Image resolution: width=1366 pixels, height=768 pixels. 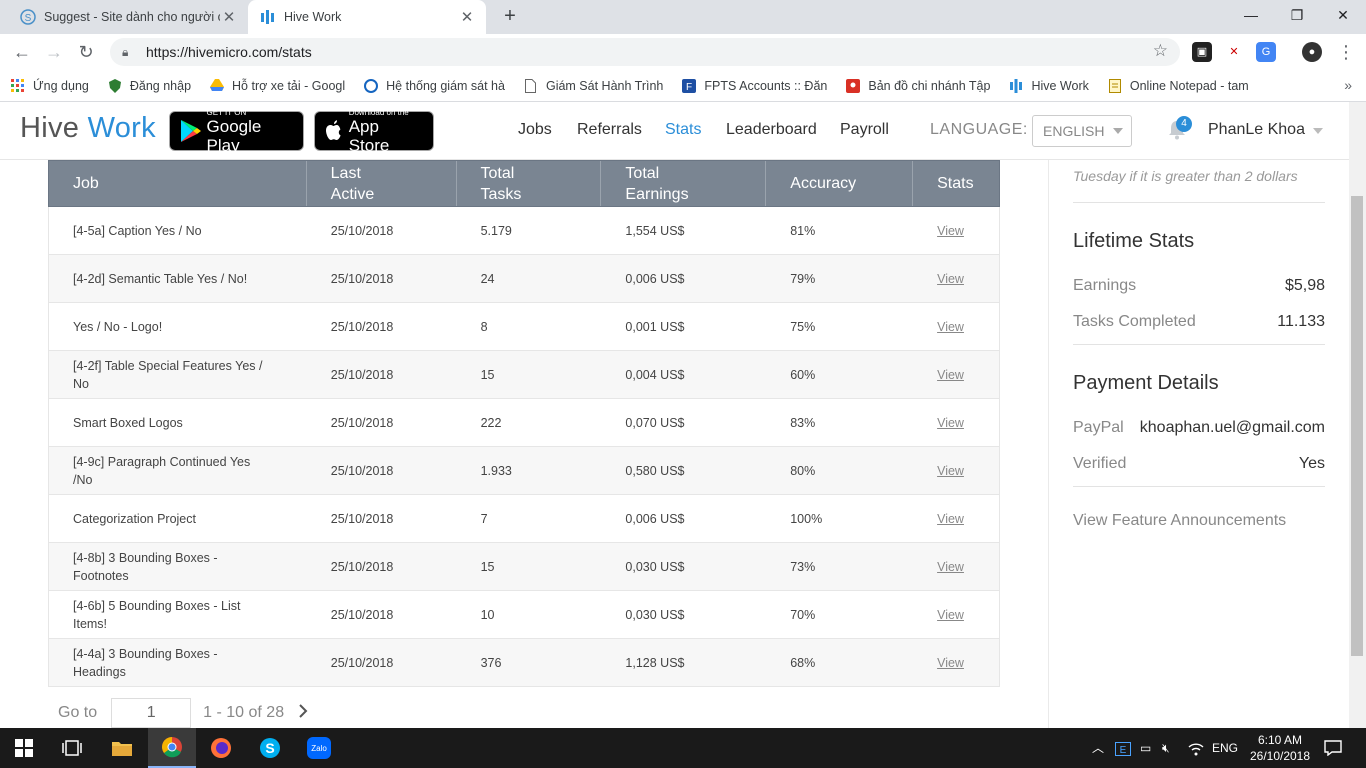 What do you see at coordinates (683, 131) in the screenshot?
I see `nav-stats: Stats` at bounding box center [683, 131].